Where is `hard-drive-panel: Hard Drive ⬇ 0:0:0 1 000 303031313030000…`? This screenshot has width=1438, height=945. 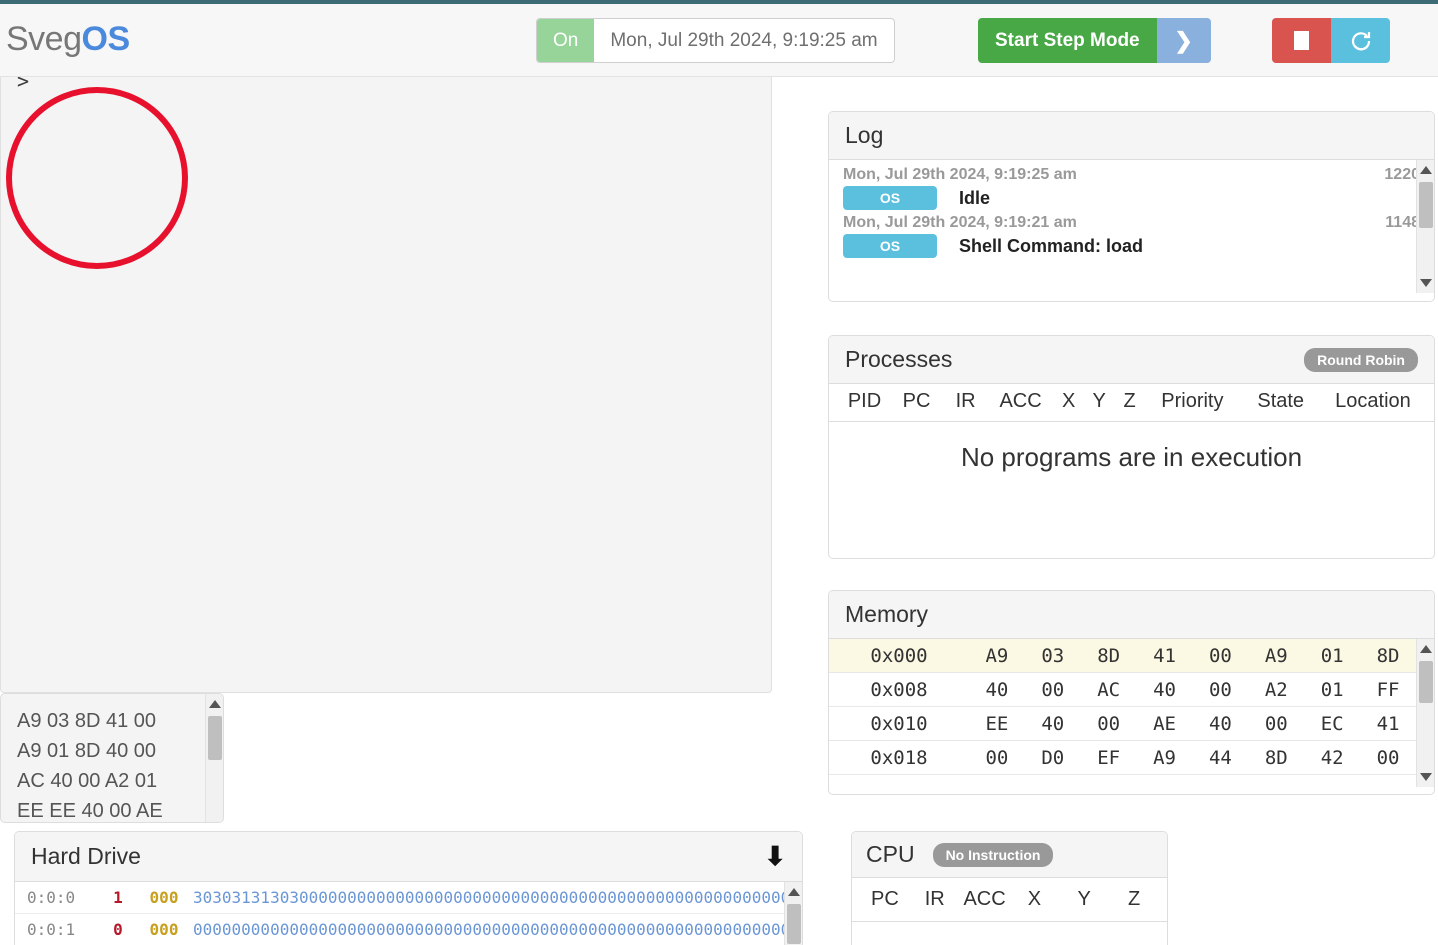 hard-drive-panel: Hard Drive ⬇ 0:0:0 1 000 303031313030000… is located at coordinates (408, 888).